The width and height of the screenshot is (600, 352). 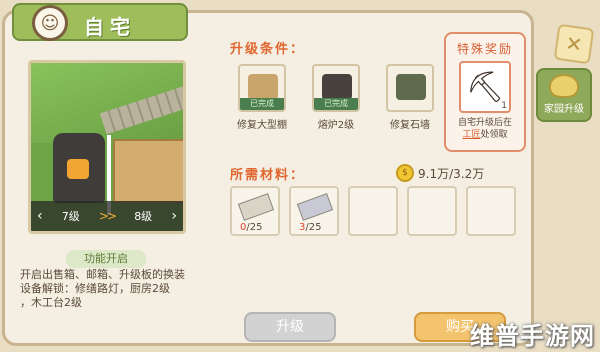 I want to click on chevron-right-icon: ›, so click(x=174, y=216).